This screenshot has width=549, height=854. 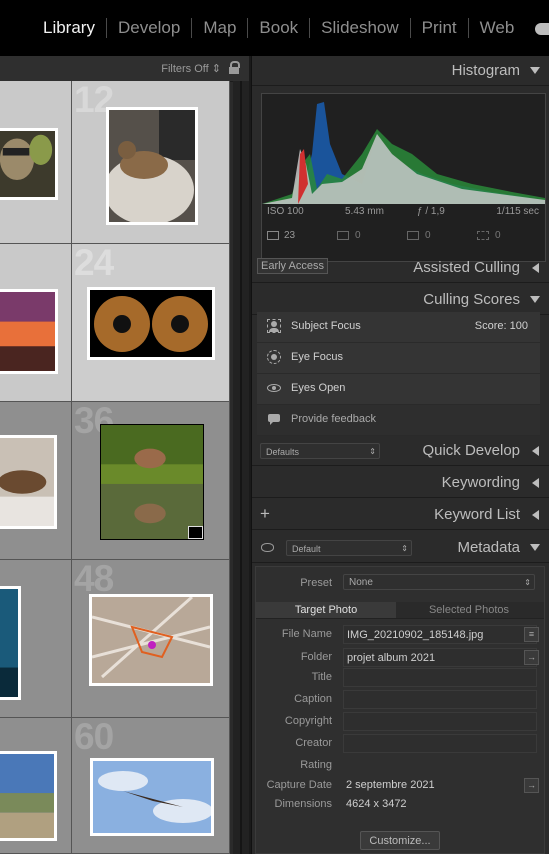 I want to click on grid-scrollbar, so click(x=241, y=467).